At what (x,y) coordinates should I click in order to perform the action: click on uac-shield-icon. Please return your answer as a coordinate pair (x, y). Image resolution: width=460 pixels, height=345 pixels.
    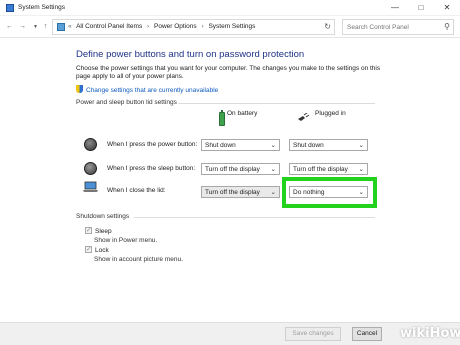
    Looking at the image, I should click on (79, 89).